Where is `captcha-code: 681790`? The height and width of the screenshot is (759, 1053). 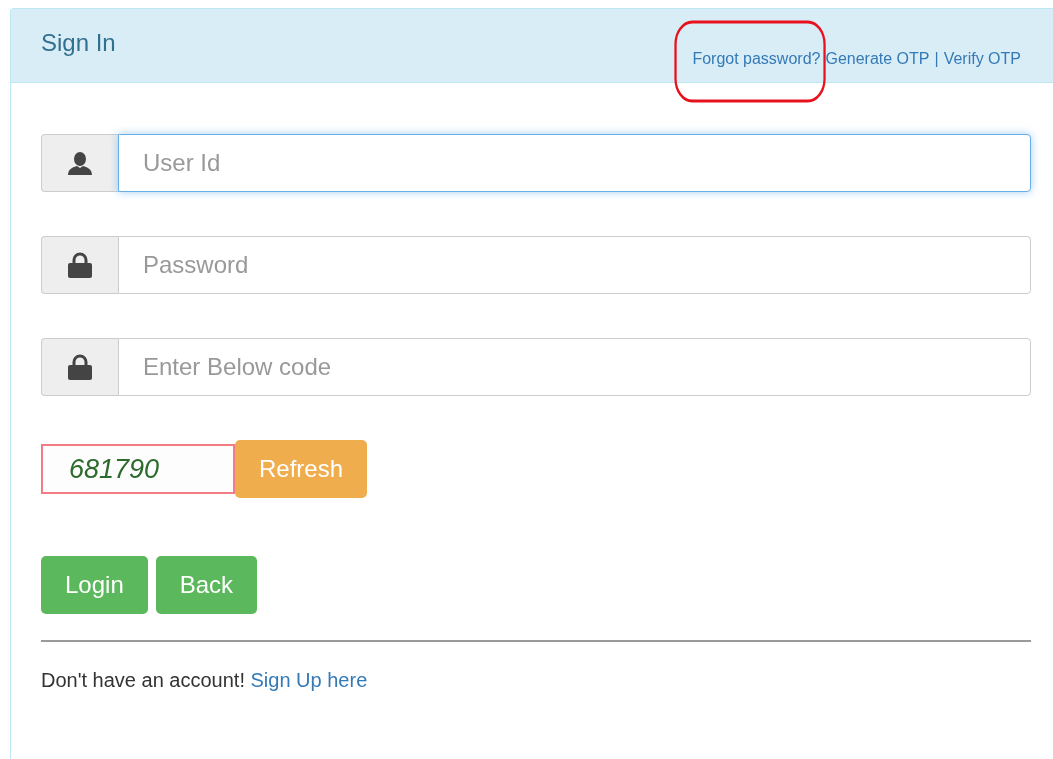
captcha-code: 681790 is located at coordinates (138, 469).